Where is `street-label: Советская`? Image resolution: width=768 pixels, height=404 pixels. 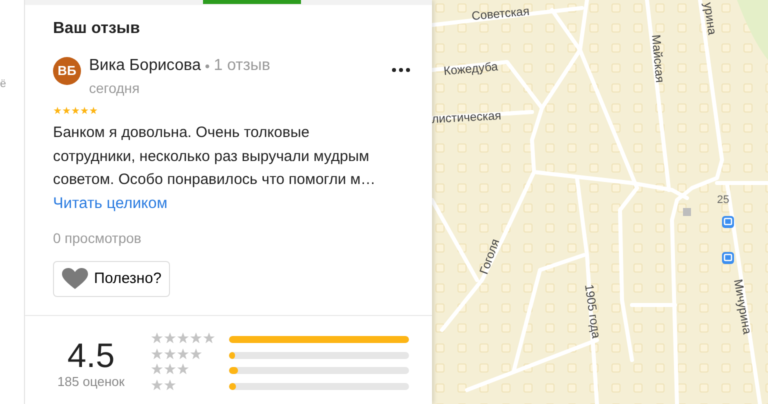
street-label: Советская is located at coordinates (500, 13).